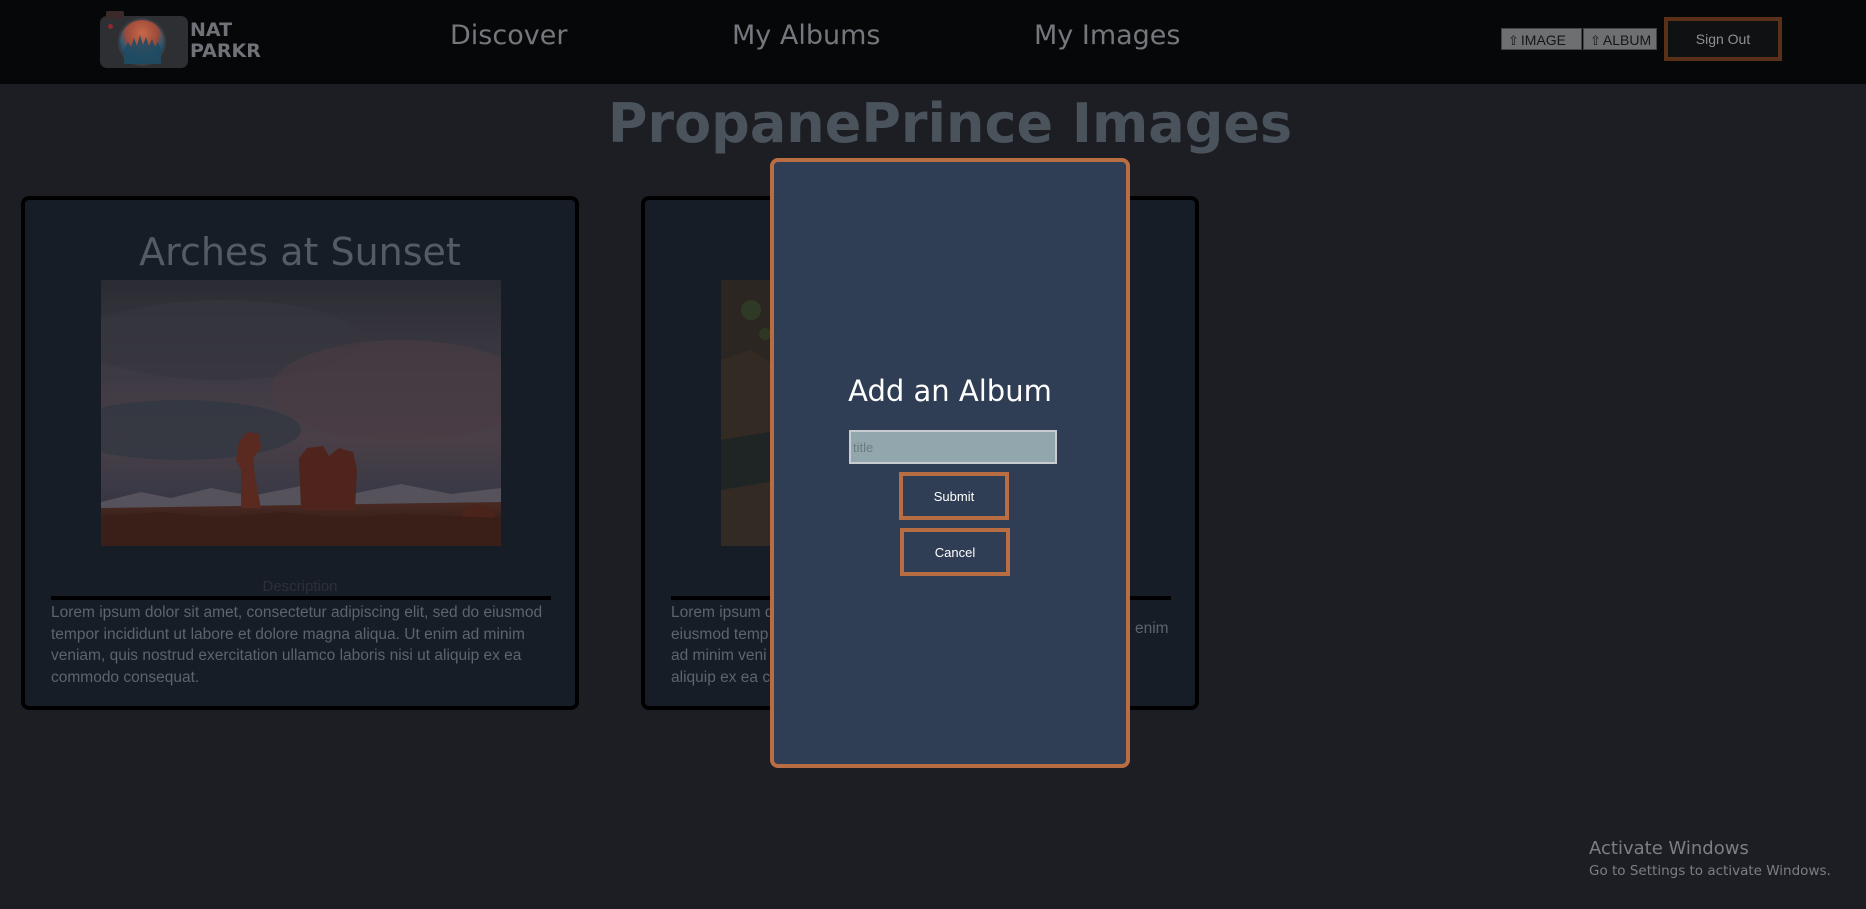 The image size is (1866, 909). I want to click on logo-text: NAT PARKR, so click(225, 40).